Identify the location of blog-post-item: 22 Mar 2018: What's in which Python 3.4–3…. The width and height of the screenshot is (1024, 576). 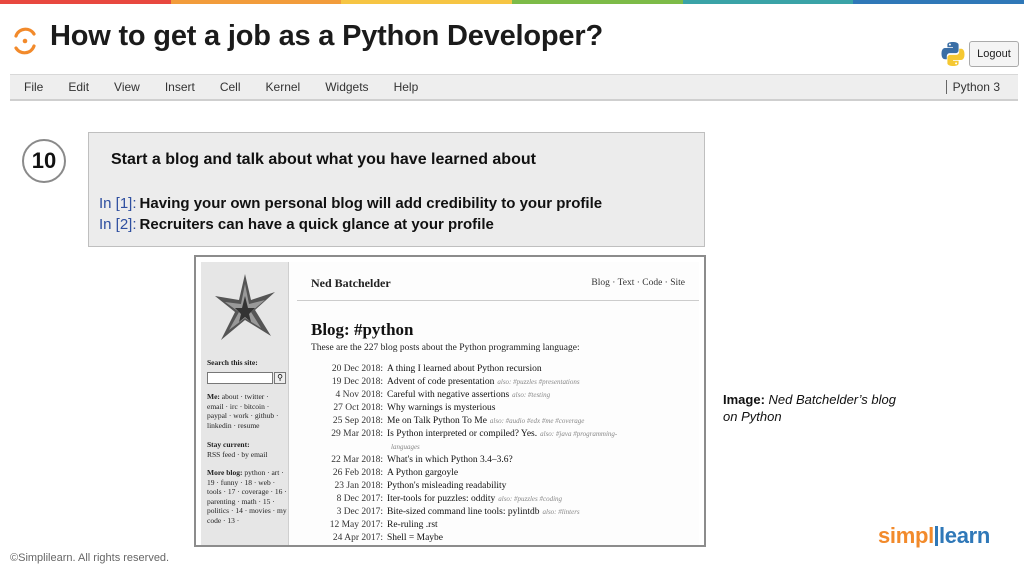
(408, 461).